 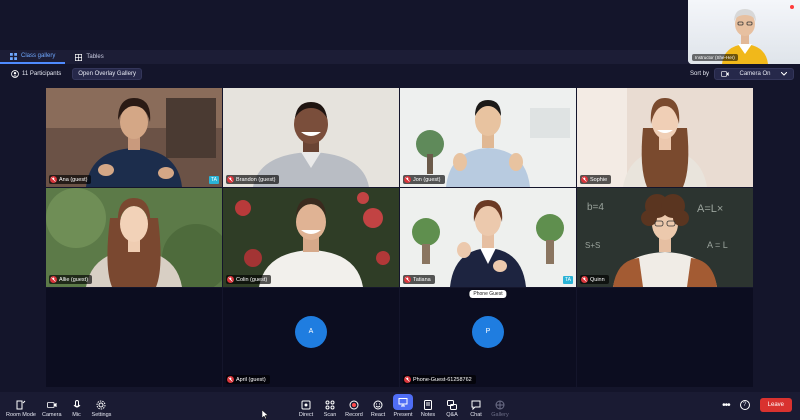 What do you see at coordinates (488, 331) in the screenshot?
I see `avatar: P` at bounding box center [488, 331].